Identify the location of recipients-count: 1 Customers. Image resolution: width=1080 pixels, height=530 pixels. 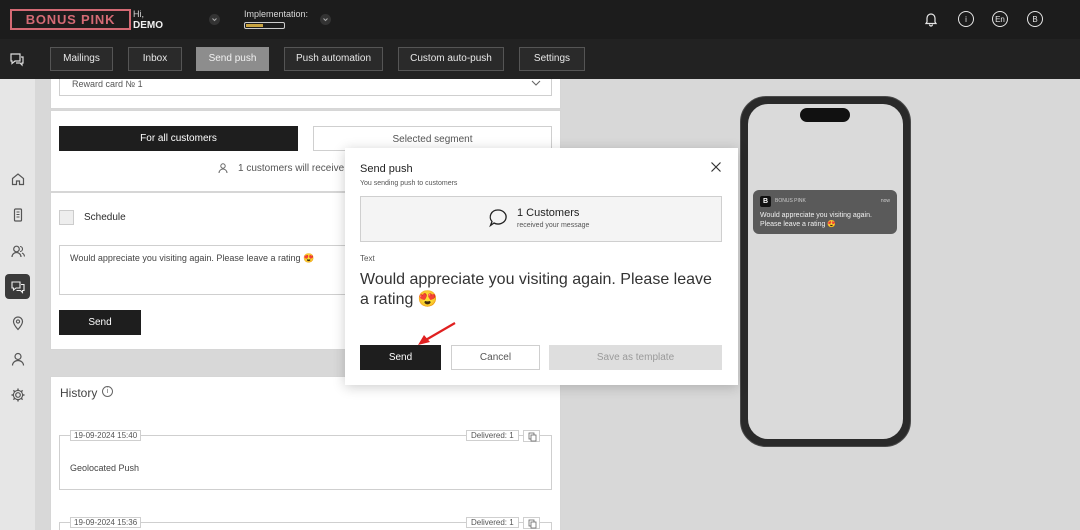
(548, 213).